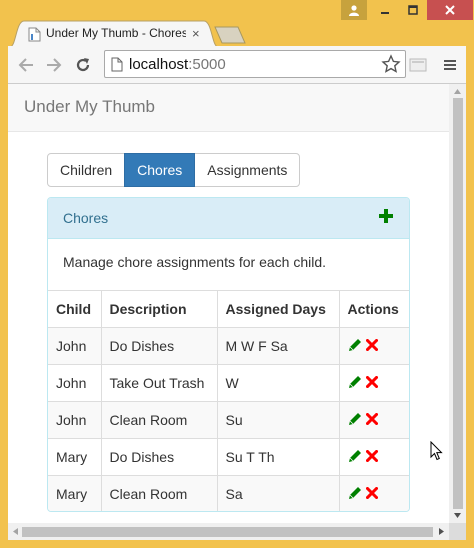 Image resolution: width=474 pixels, height=548 pixels. What do you see at coordinates (413, 10) in the screenshot?
I see `maximize-button` at bounding box center [413, 10].